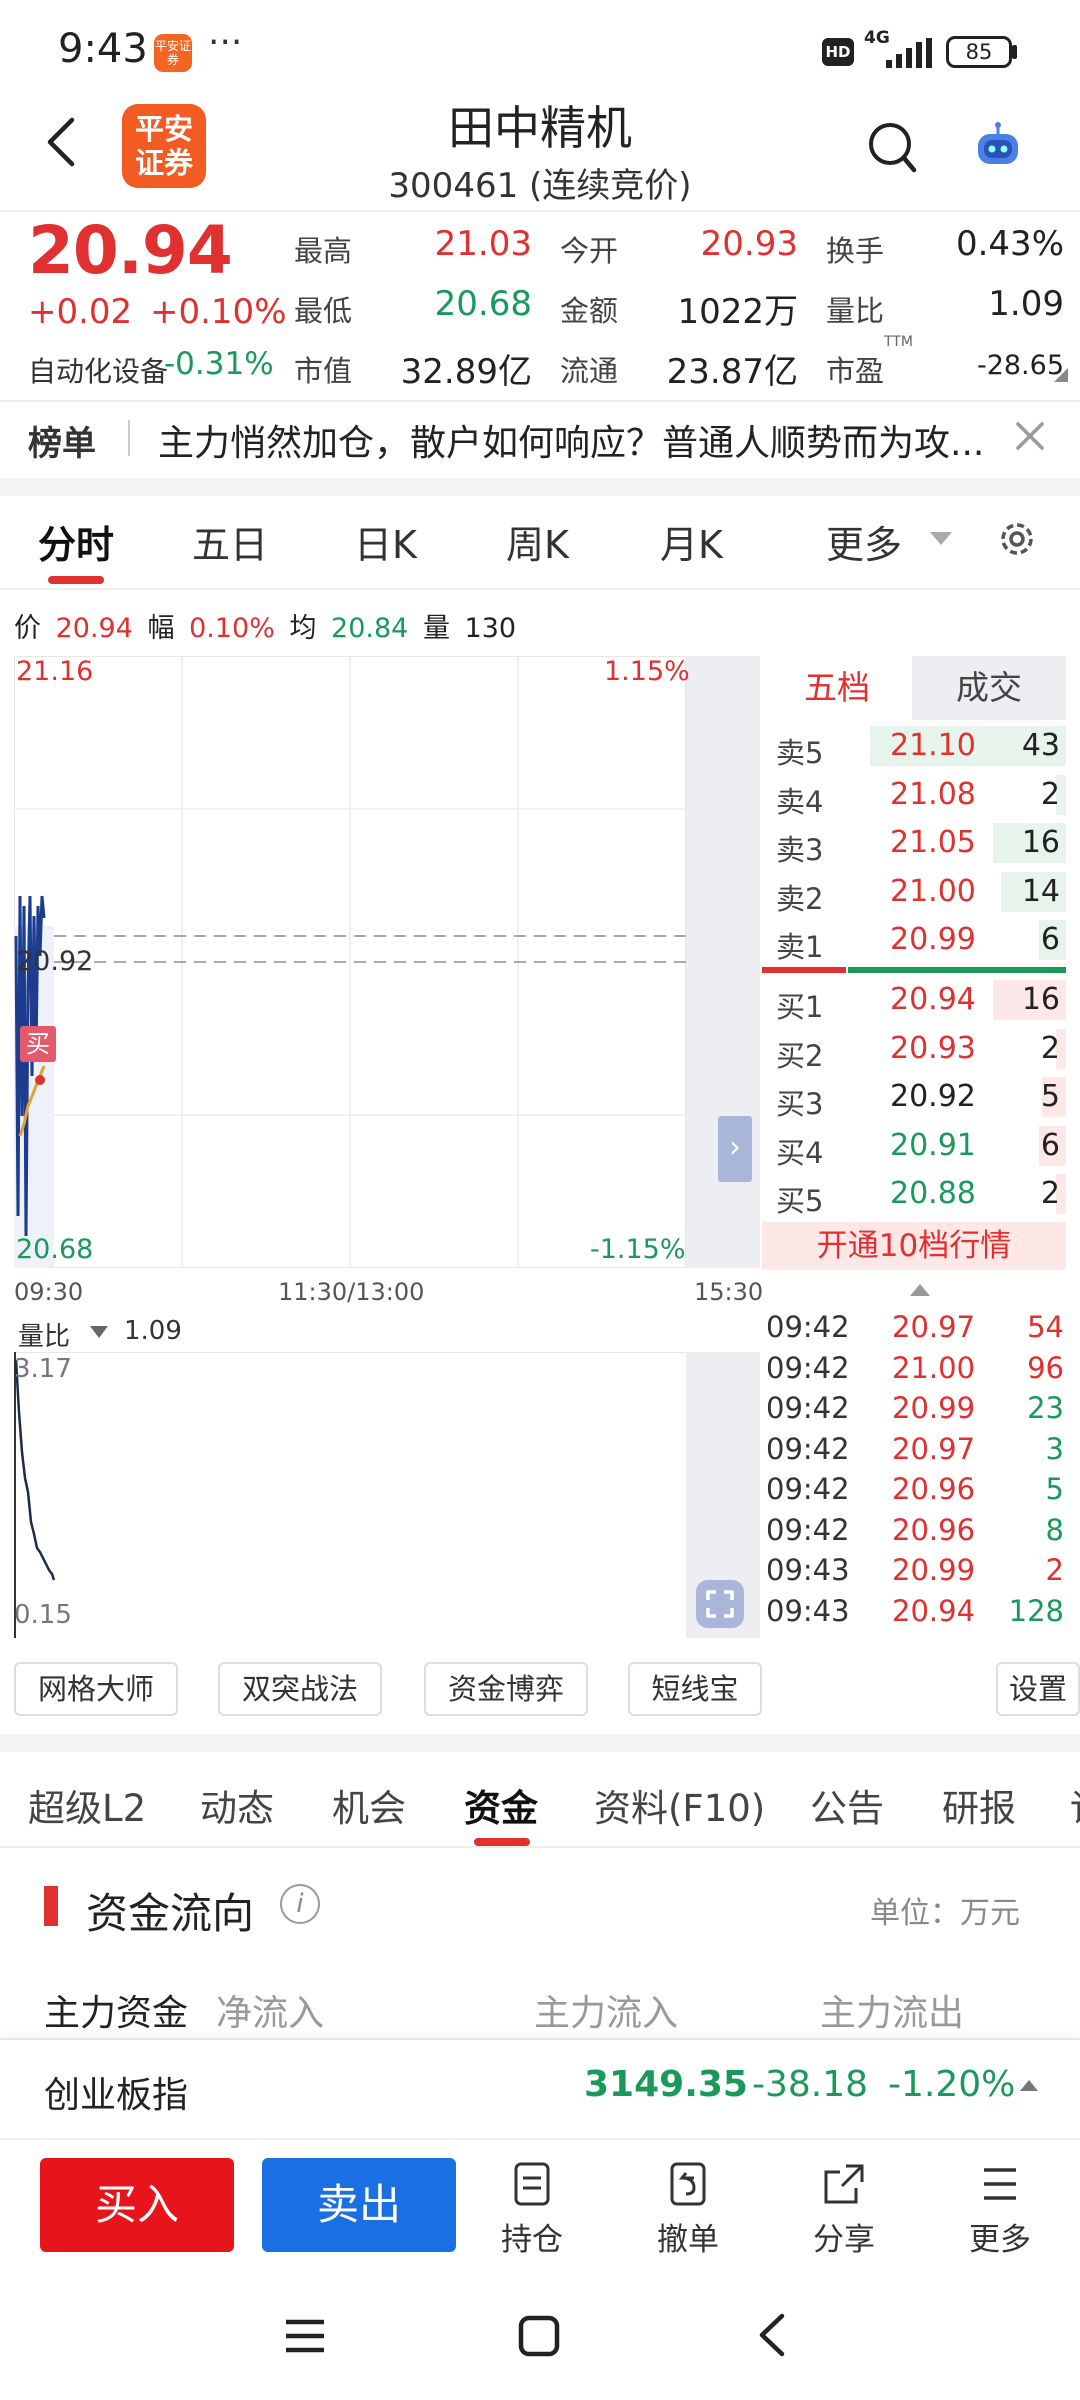  Describe the element at coordinates (688, 2240) in the screenshot. I see `cancel-order-label: 撤单` at that location.